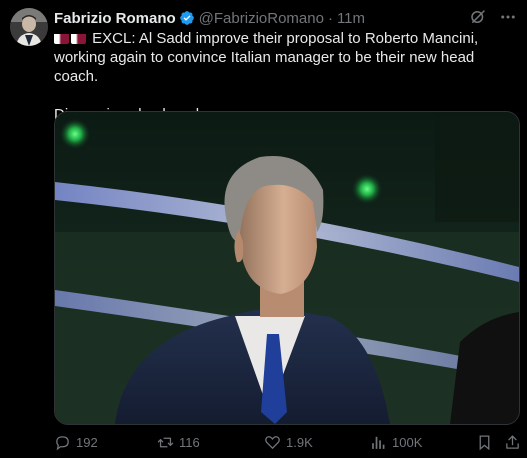  I want to click on action-bar: 192 116 1.9K 100K, so click(287, 442).